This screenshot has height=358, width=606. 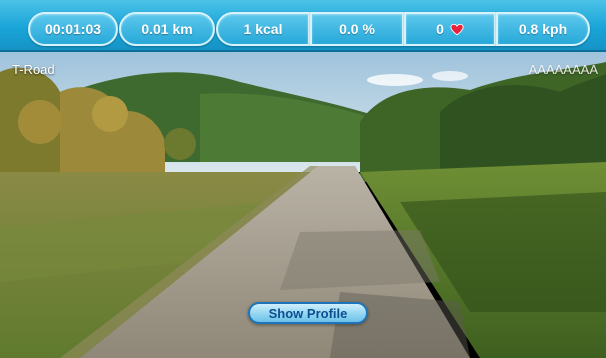 I want to click on distance-display: 0.01 km, so click(x=167, y=29).